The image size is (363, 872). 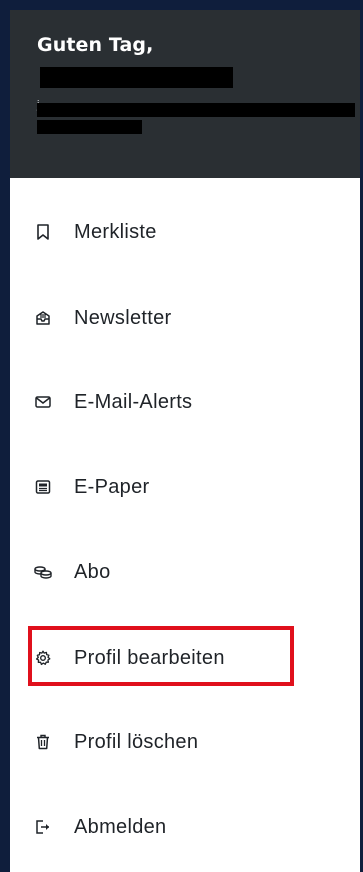 What do you see at coordinates (161, 656) in the screenshot?
I see `highlight-box` at bounding box center [161, 656].